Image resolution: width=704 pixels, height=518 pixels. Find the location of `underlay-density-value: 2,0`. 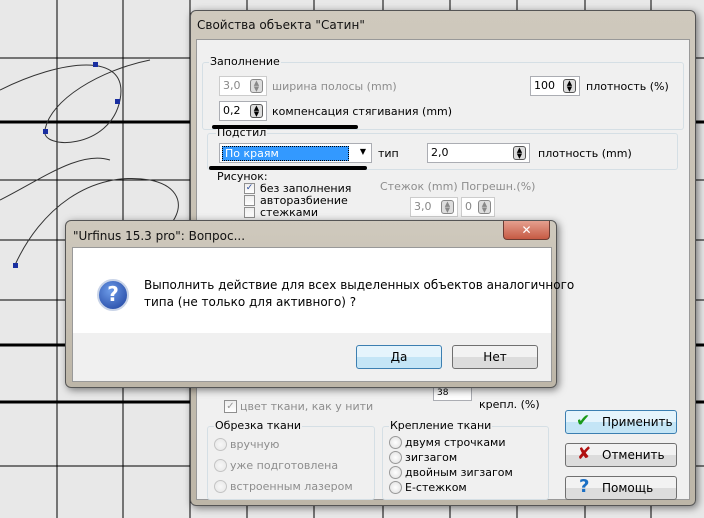

underlay-density-value: 2,0 is located at coordinates (440, 152).